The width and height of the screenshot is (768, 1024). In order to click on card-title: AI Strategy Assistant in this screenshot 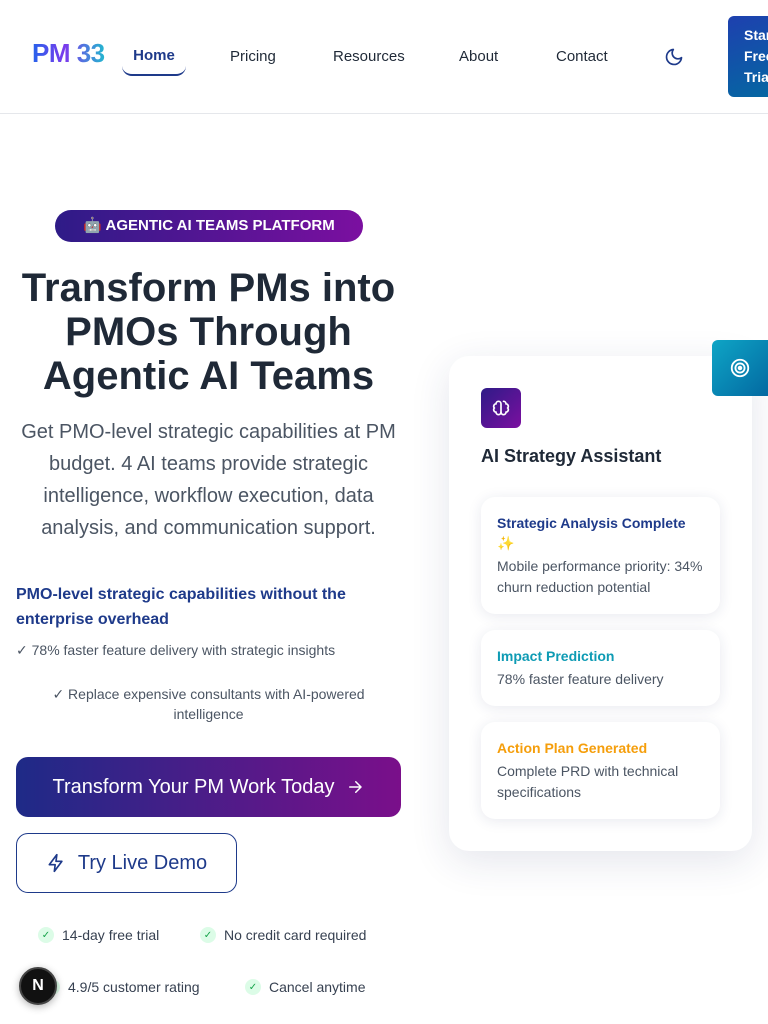, I will do `click(571, 456)`.